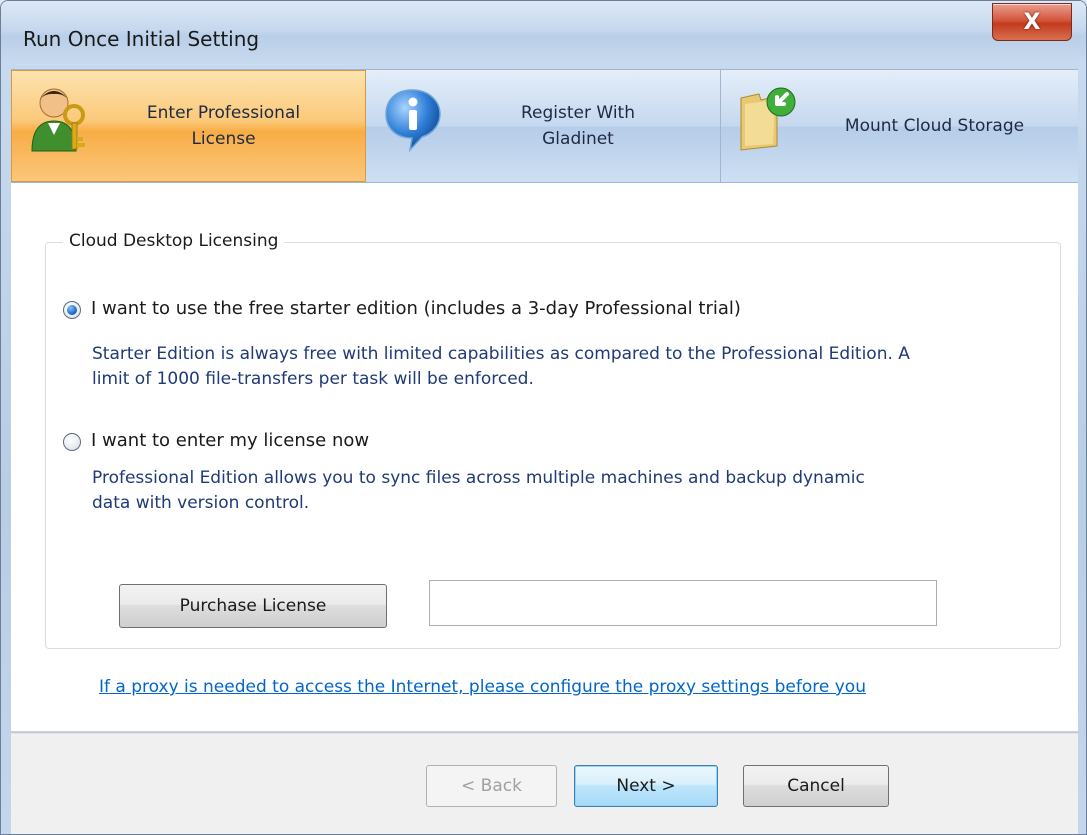 The image size is (1087, 835). I want to click on close-icon: X, so click(1032, 22).